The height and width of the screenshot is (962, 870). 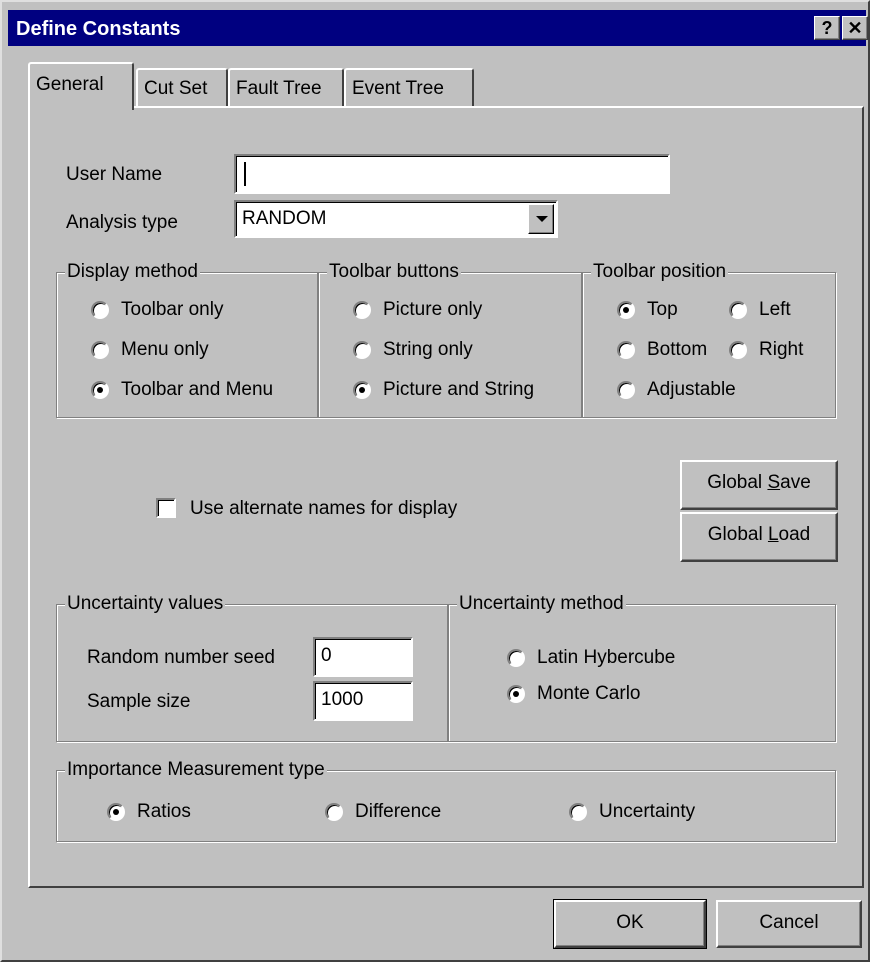 I want to click on radio-bottom, so click(x=626, y=350).